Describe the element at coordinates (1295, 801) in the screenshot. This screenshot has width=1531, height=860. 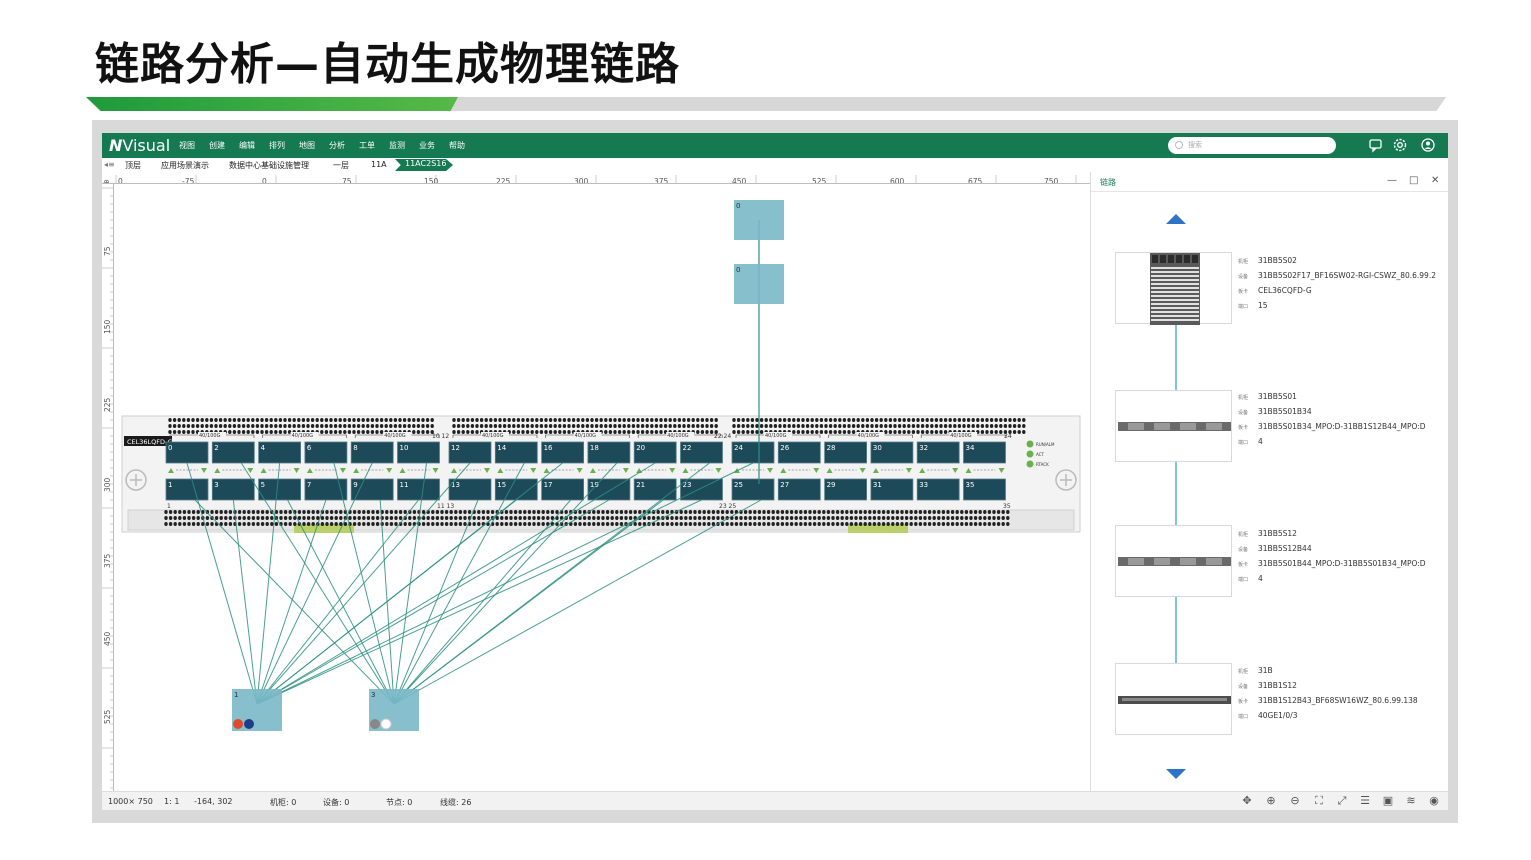
I see `zoom-out-icon: ⊖` at that location.